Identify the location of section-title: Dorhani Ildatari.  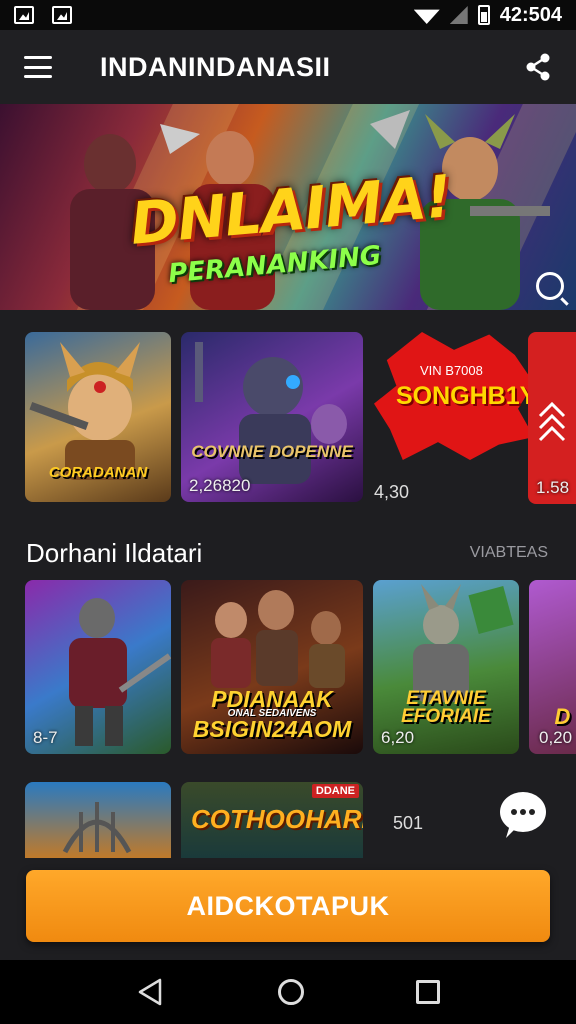
(114, 553).